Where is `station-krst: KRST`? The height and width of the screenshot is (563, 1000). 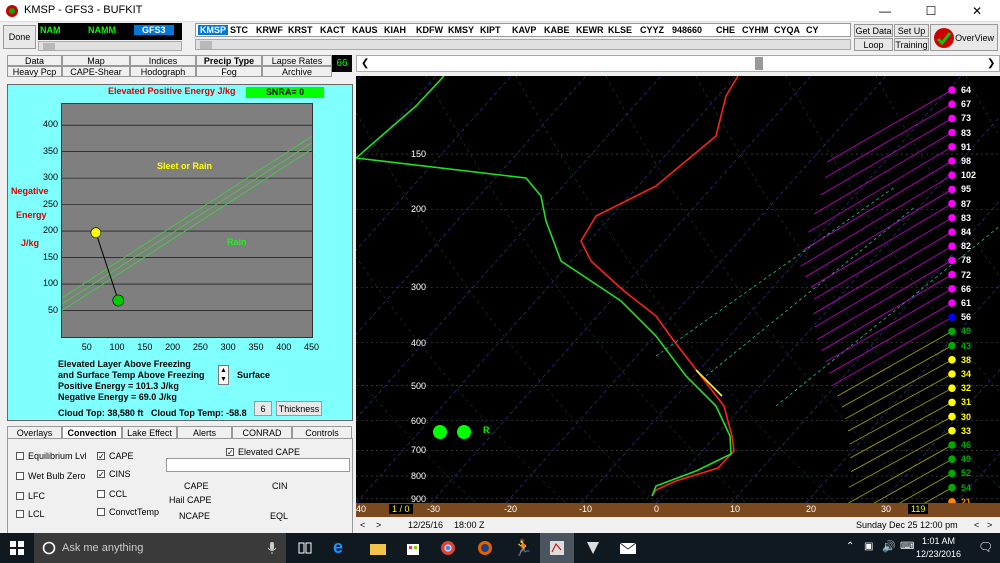 station-krst: KRST is located at coordinates (300, 30).